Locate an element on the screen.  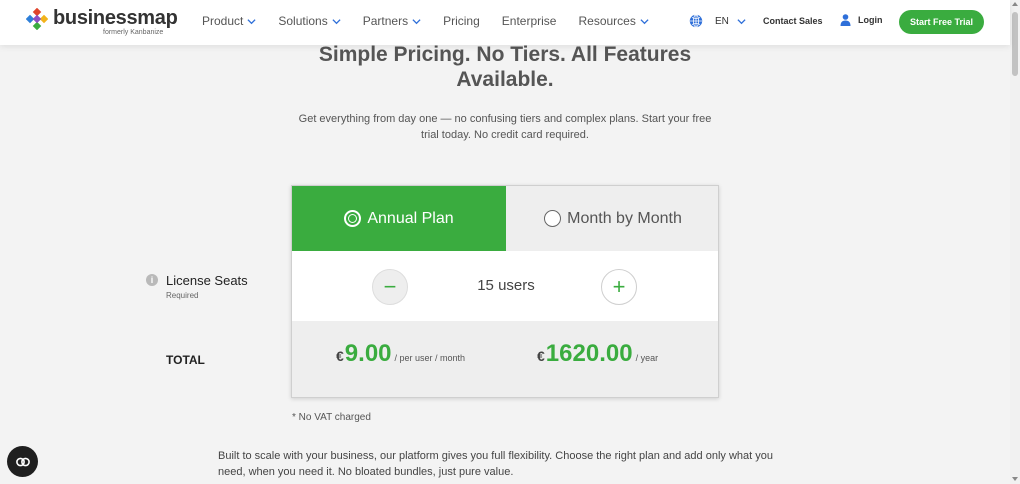
nav-label: Solutions is located at coordinates (303, 21).